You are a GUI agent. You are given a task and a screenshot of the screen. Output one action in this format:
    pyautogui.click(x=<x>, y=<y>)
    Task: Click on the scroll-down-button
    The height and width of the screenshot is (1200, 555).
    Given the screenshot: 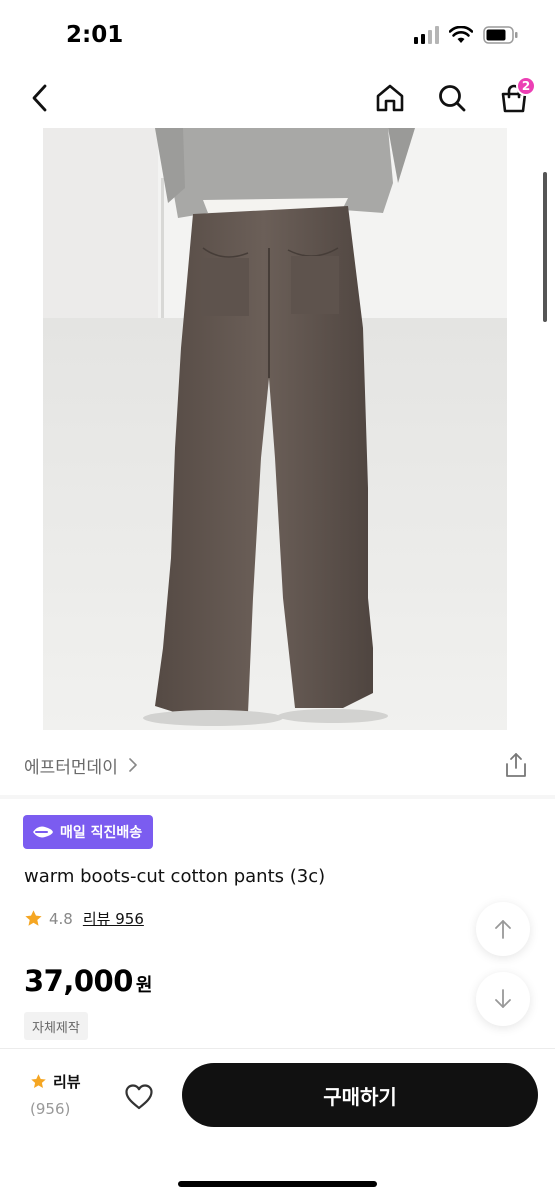 What is the action you would take?
    pyautogui.click(x=503, y=999)
    